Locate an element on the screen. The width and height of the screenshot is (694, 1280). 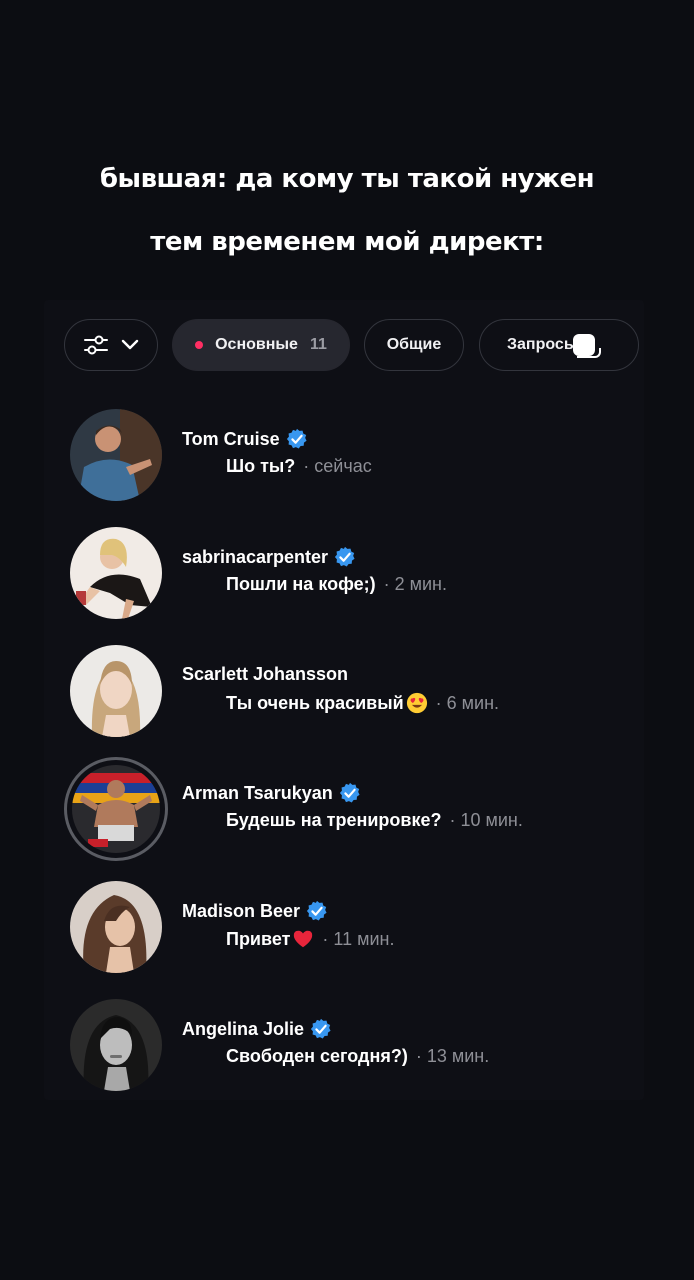
heart-eyes-emoji-icon is located at coordinates (416, 703).